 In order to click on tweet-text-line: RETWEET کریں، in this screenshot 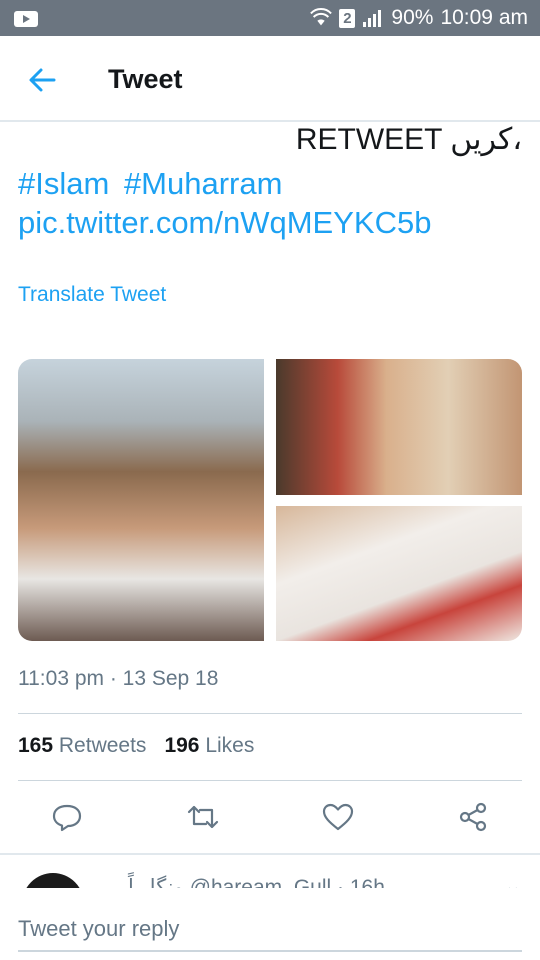, I will do `click(408, 139)`.